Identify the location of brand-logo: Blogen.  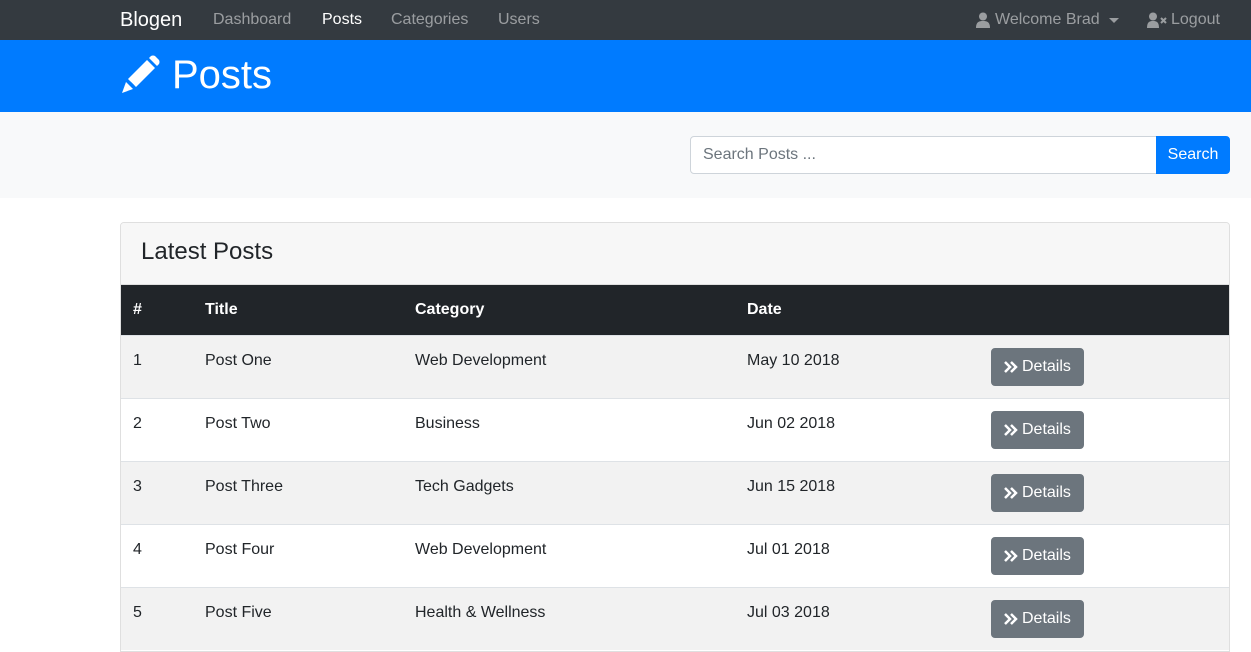
(151, 20).